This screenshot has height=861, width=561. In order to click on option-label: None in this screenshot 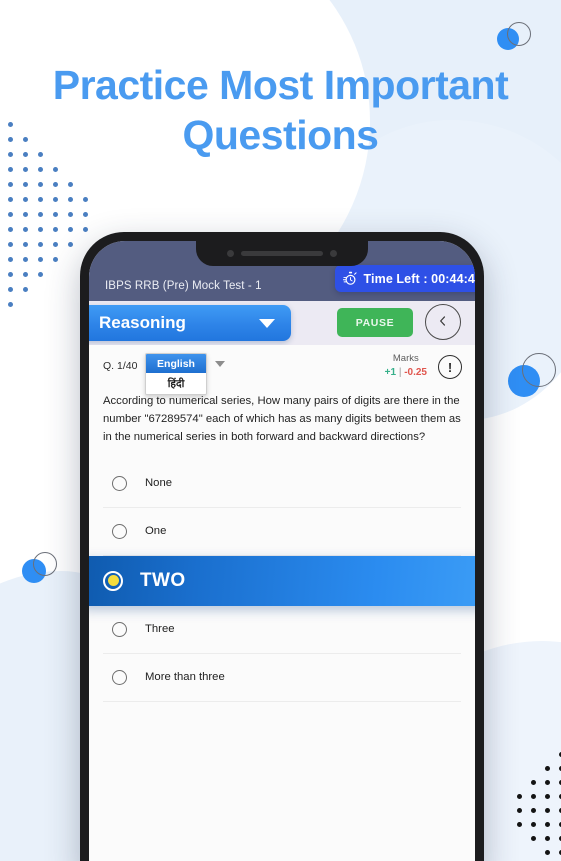, I will do `click(159, 483)`.